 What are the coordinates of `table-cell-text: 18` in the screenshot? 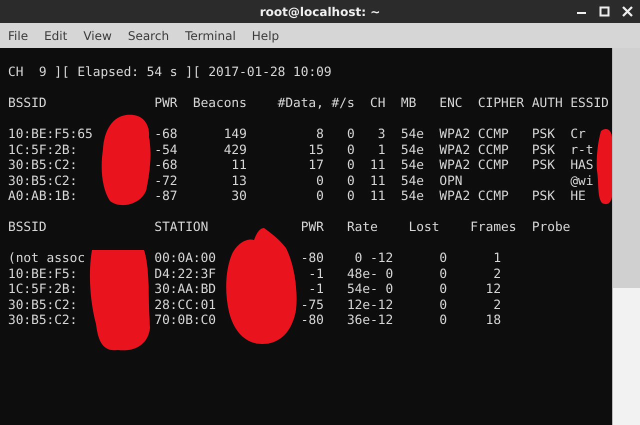 It's located at (493, 320).